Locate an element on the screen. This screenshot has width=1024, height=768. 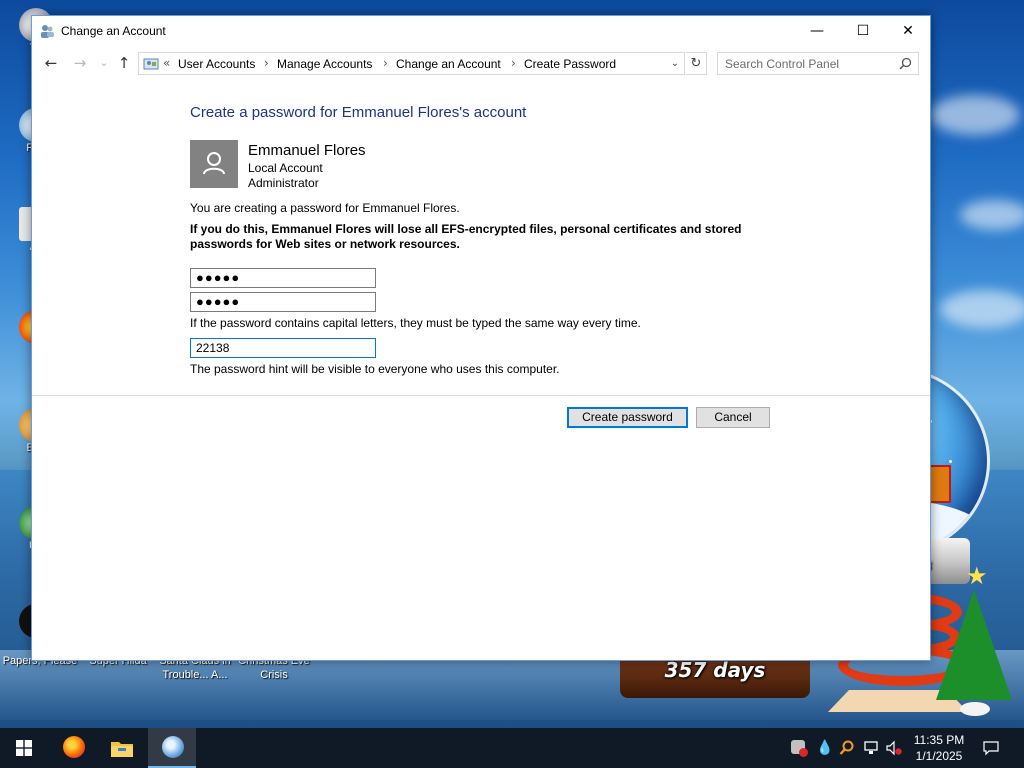
notifications-button is located at coordinates (991, 748).